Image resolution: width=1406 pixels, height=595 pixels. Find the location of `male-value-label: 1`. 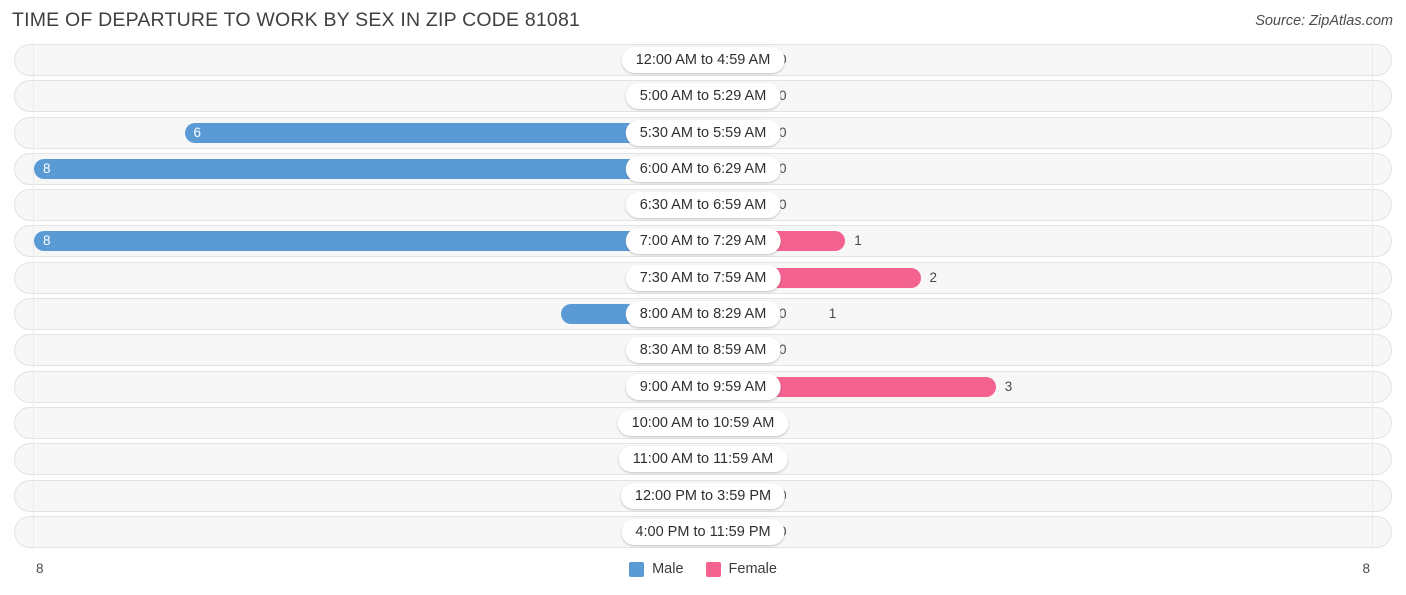

male-value-label: 1 is located at coordinates (832, 314).